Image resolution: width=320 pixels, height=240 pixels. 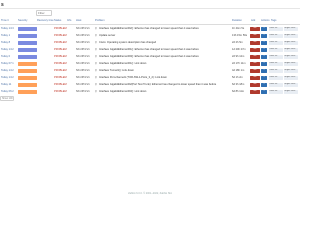 What do you see at coordinates (7, 63) in the screenshot?
I see `row-time: Today 07:1` at bounding box center [7, 63].